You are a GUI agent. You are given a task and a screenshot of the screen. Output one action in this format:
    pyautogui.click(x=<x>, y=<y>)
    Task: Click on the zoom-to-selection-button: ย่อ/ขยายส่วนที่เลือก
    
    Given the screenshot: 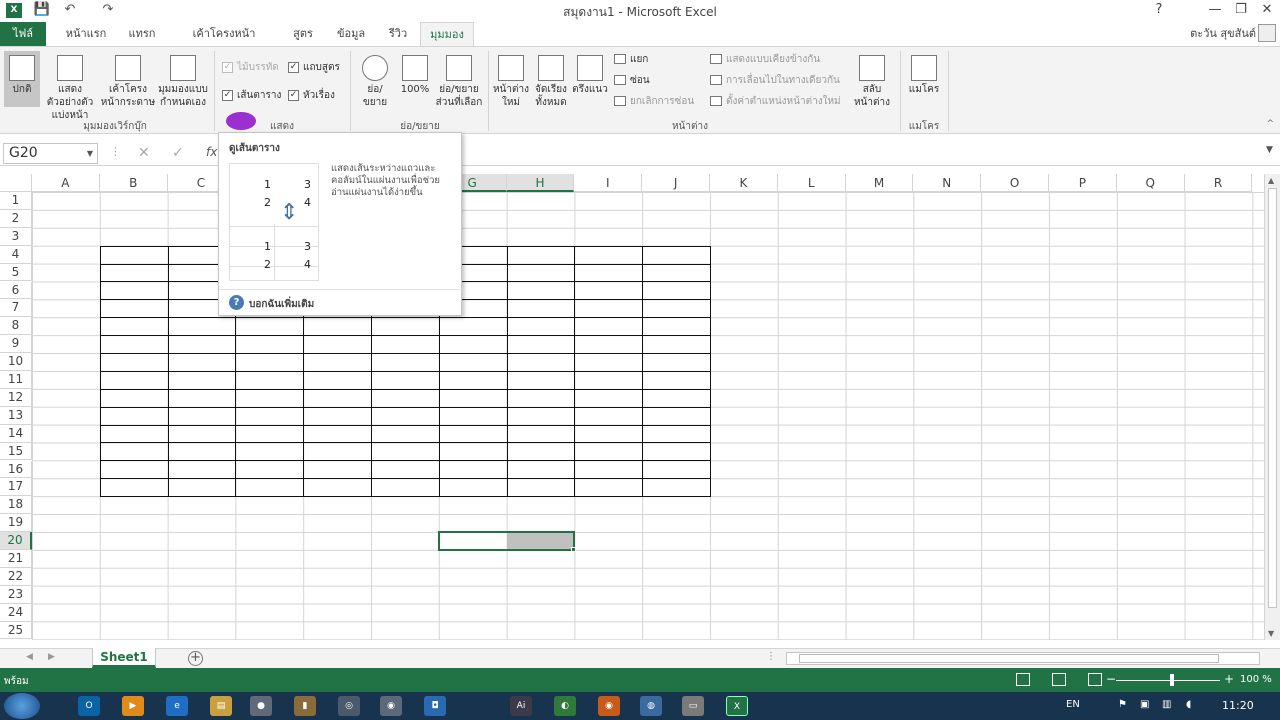 What is the action you would take?
    pyautogui.click(x=459, y=80)
    